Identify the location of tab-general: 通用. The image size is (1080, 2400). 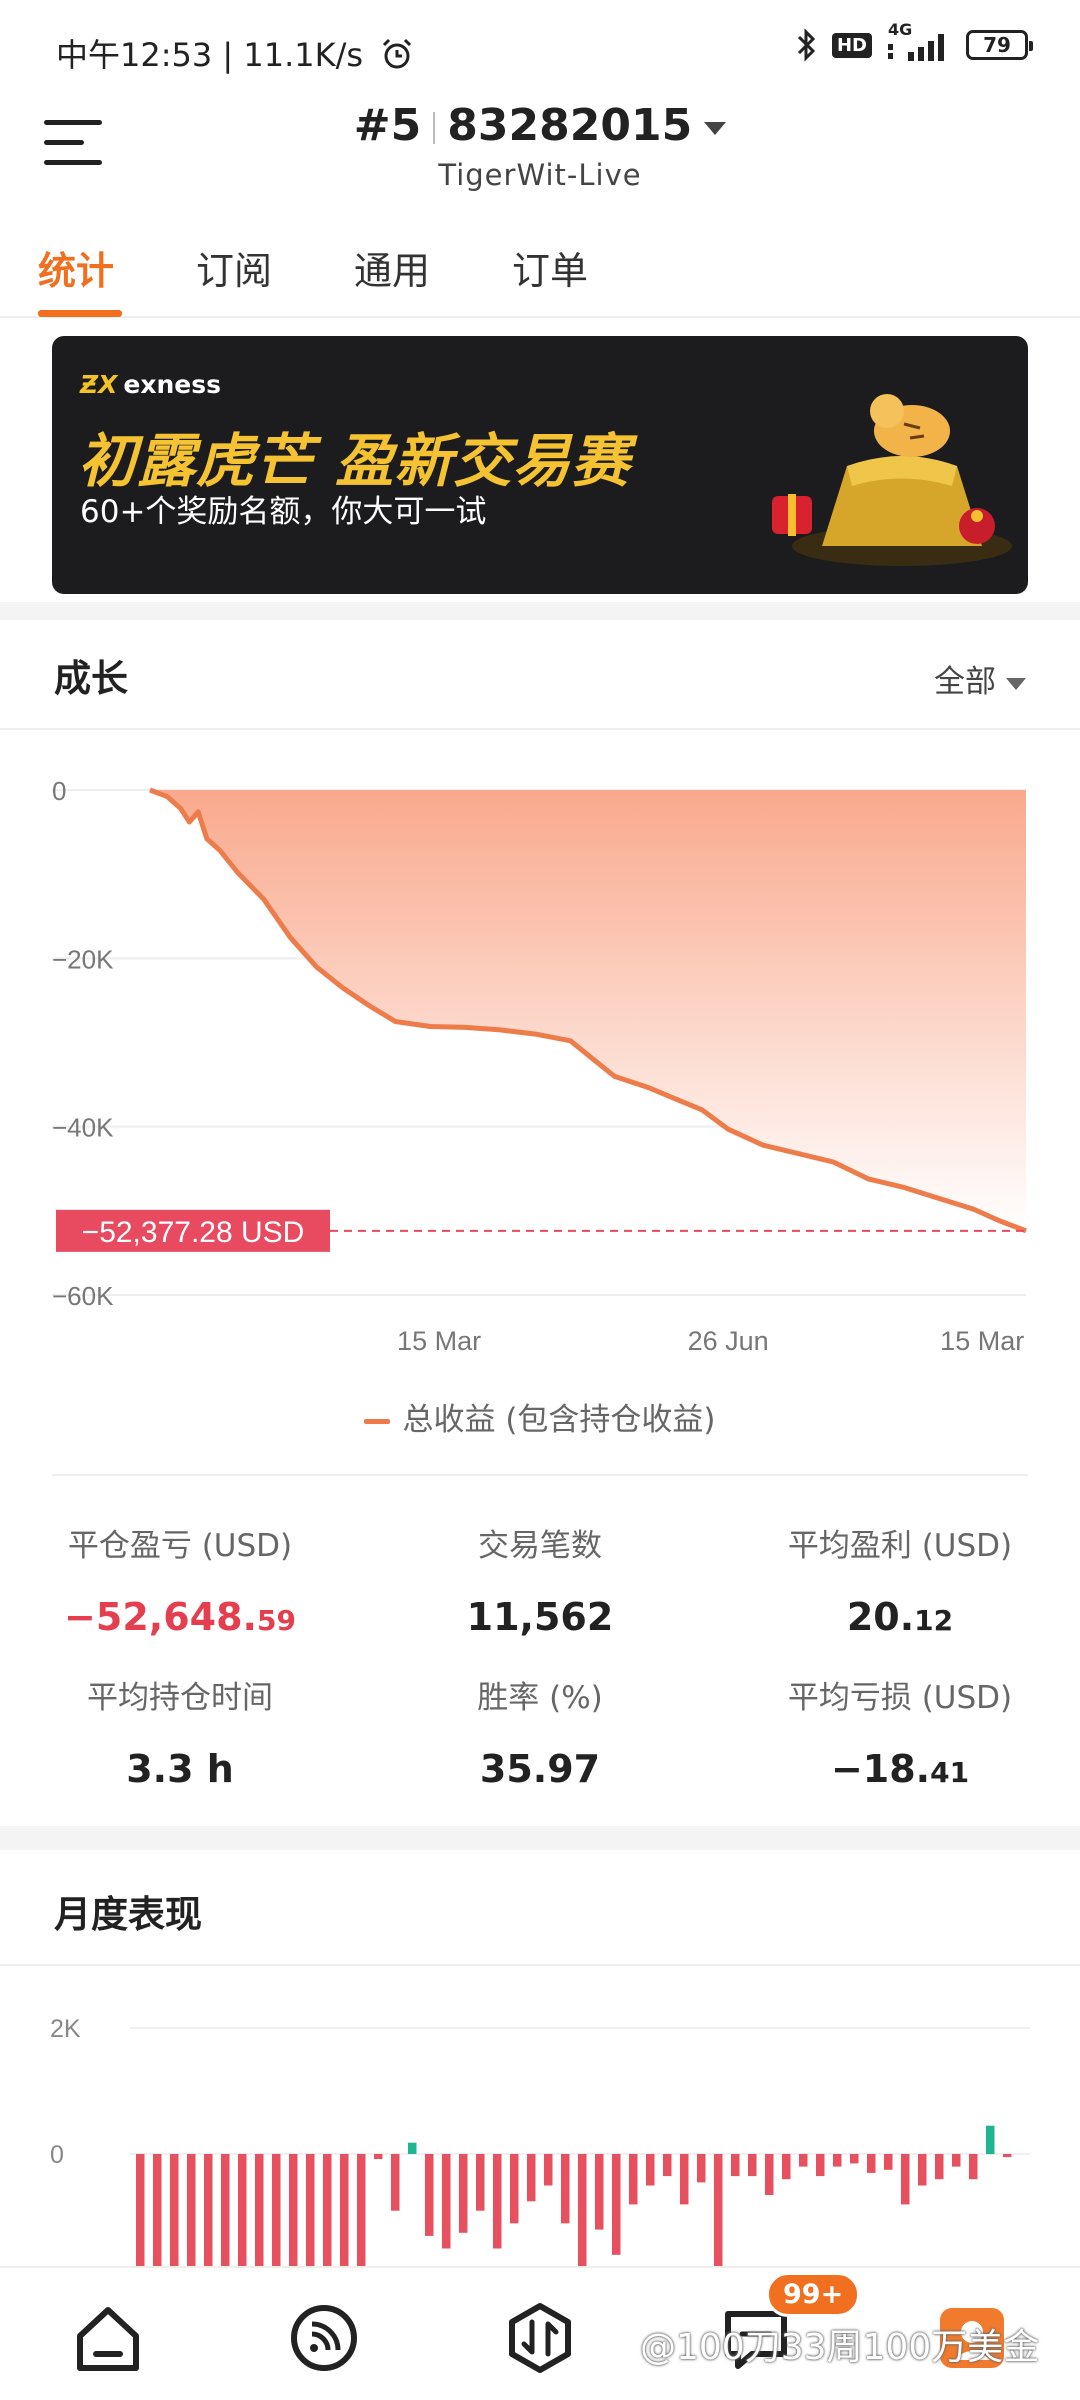
(392, 267).